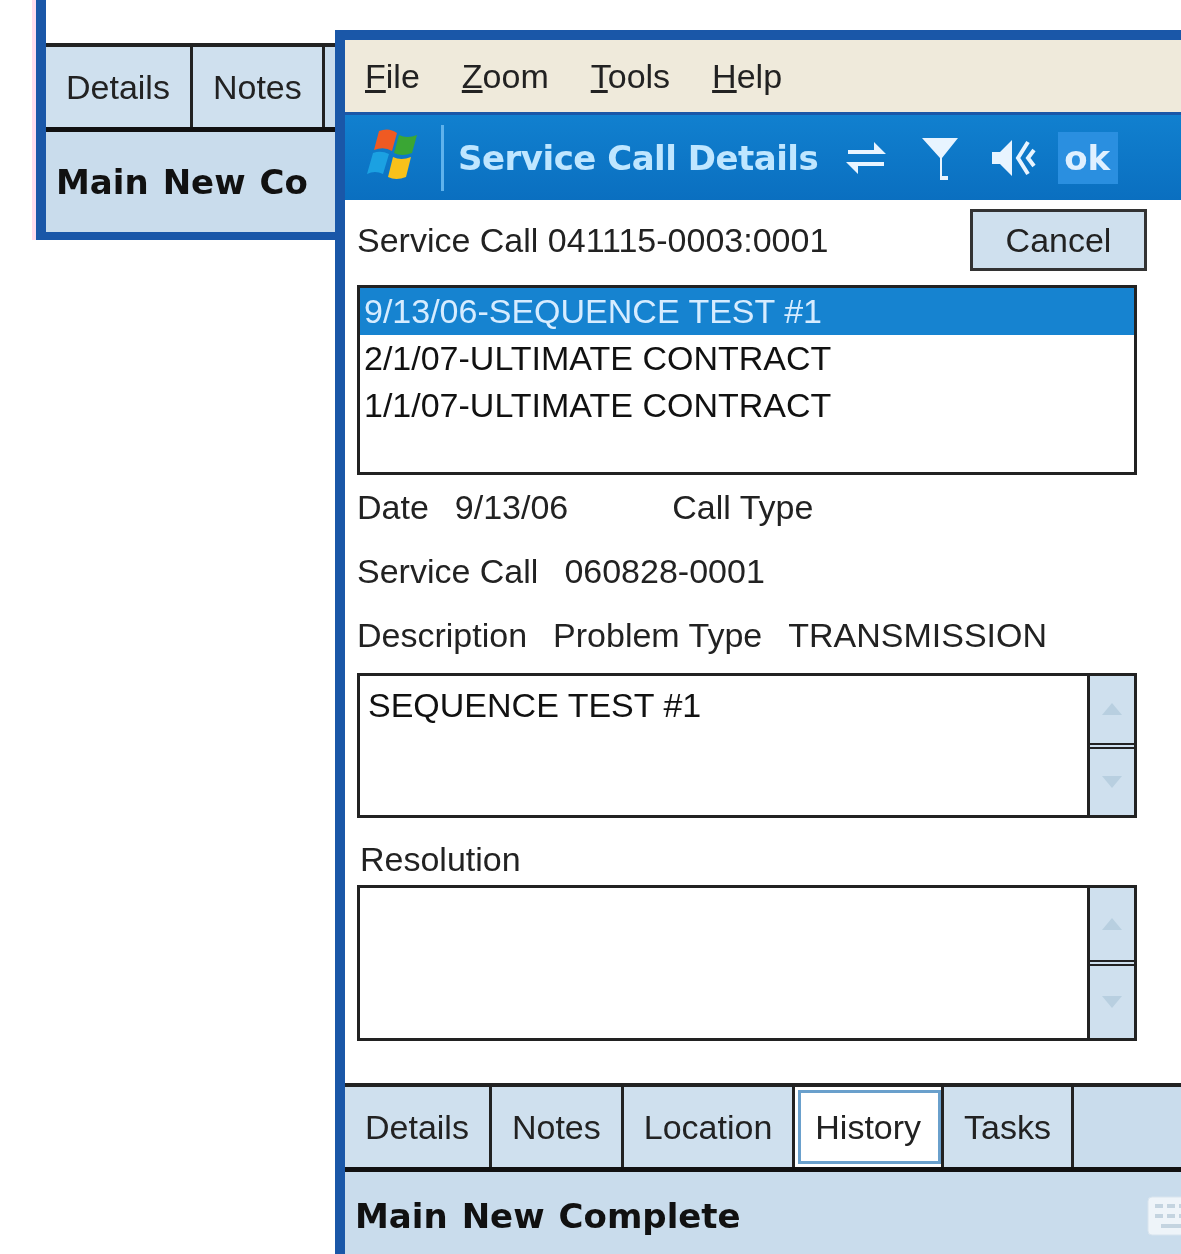 This screenshot has height=1254, width=1181. What do you see at coordinates (638, 157) in the screenshot?
I see `window-title: Service Call Details` at bounding box center [638, 157].